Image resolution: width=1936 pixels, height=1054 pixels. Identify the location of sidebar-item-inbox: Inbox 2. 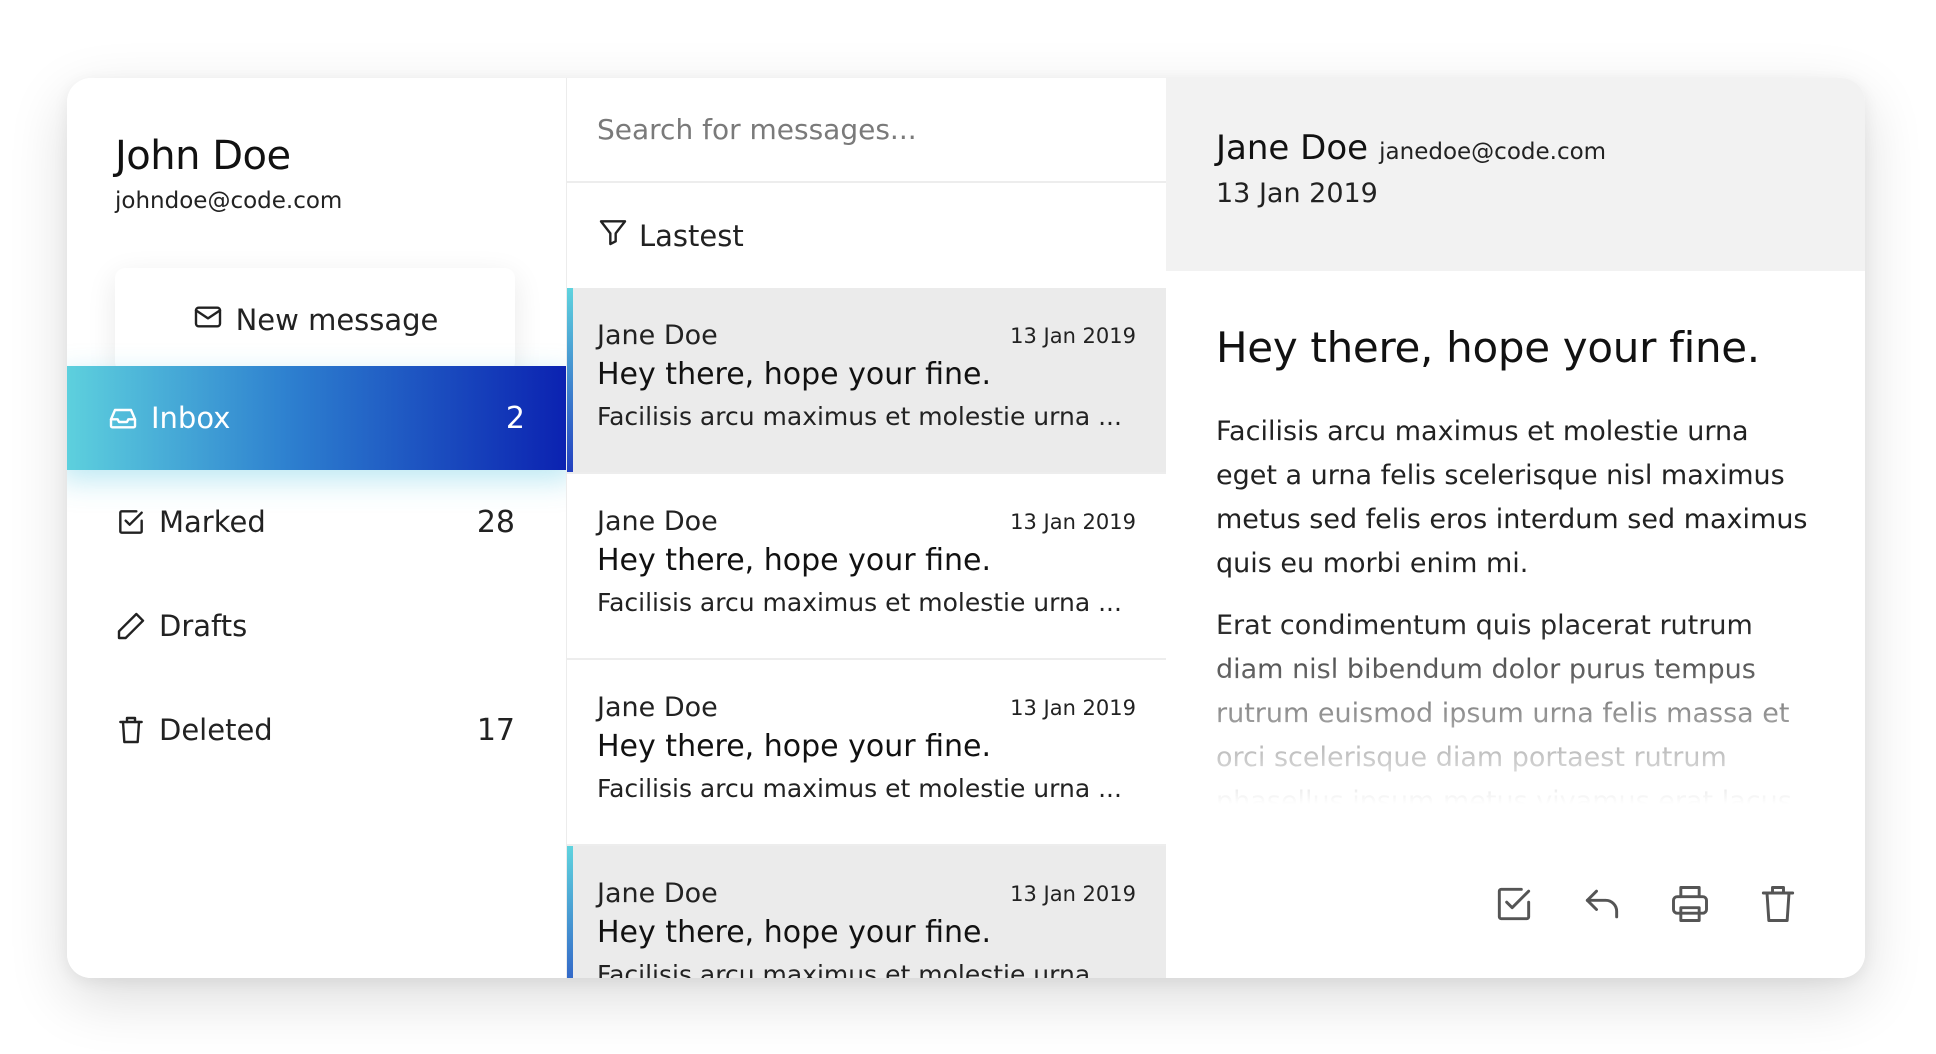
(321, 418).